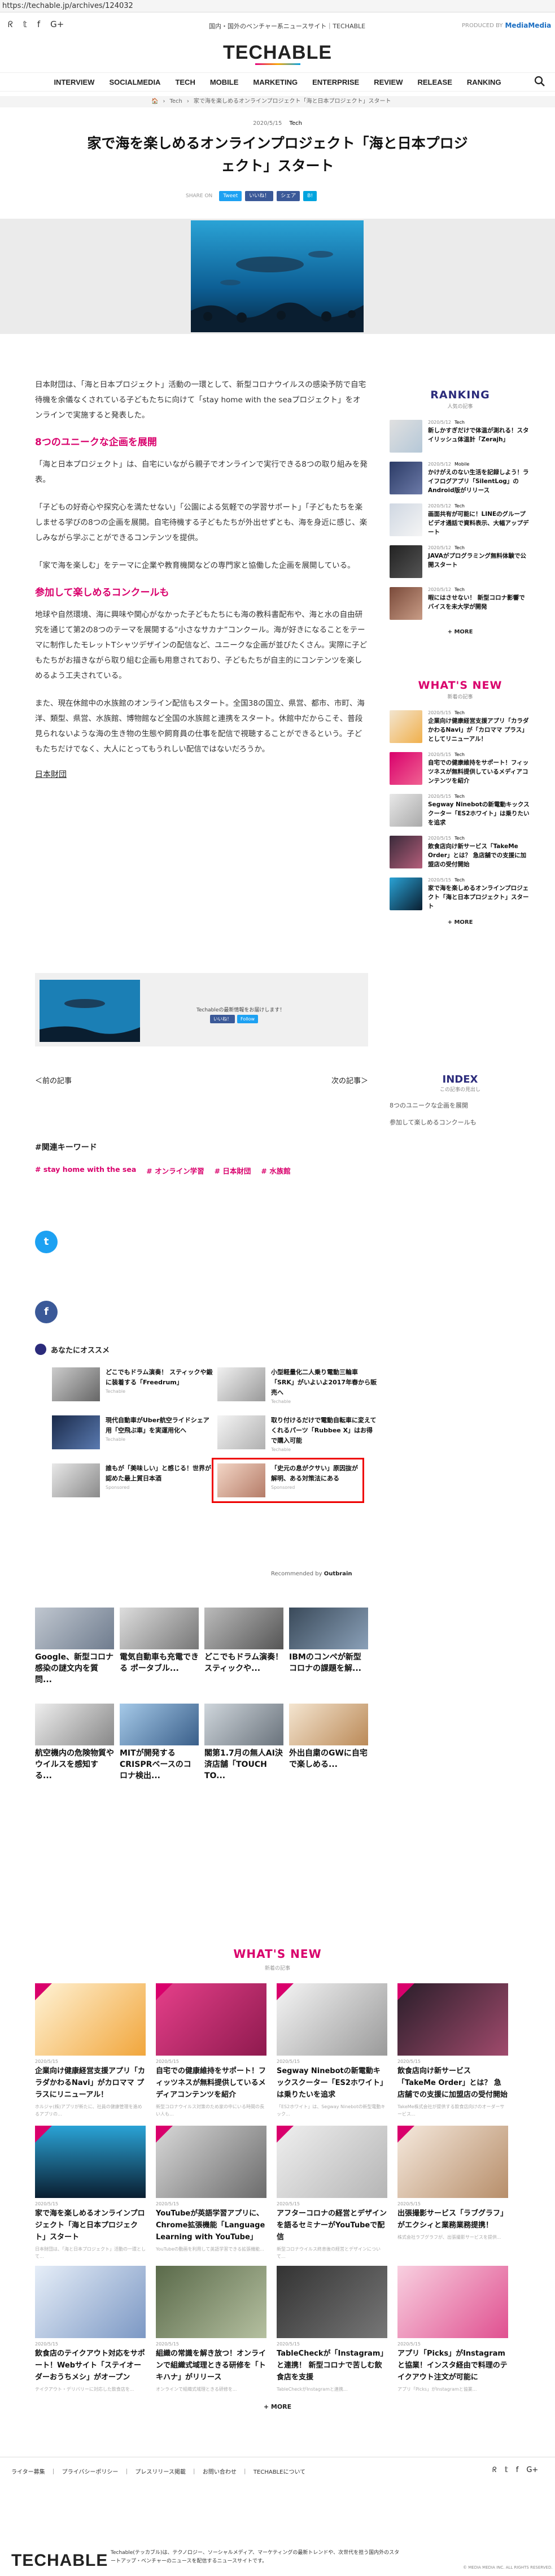  I want to click on keyword-tag: # オンライン学習, so click(175, 1171).